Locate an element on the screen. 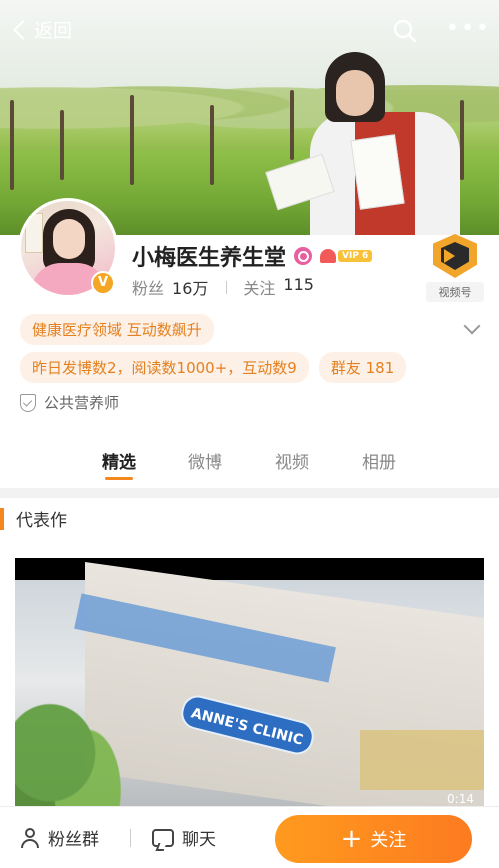  shield-check-icon is located at coordinates (28, 402).